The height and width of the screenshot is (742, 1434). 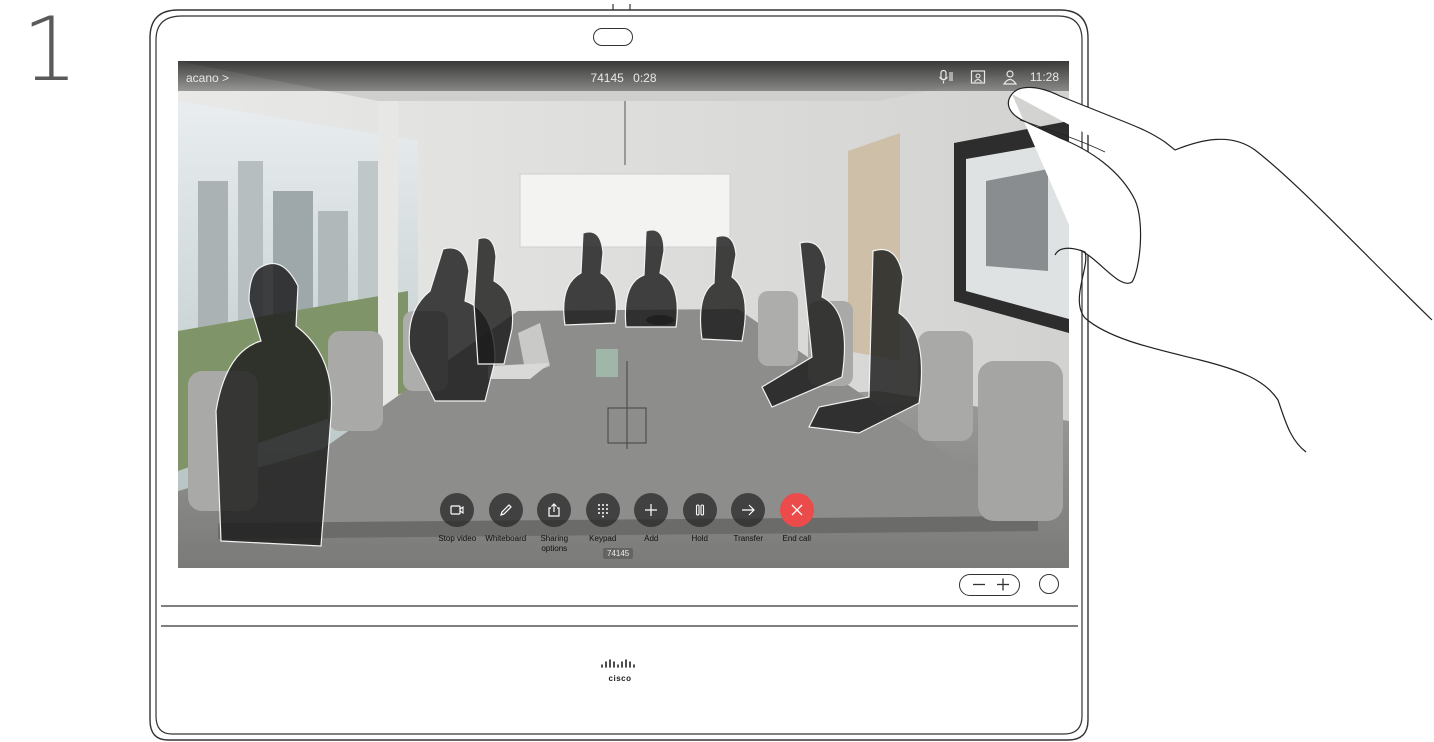 I want to click on pointing-hand-illustration, so click(x=1220, y=269).